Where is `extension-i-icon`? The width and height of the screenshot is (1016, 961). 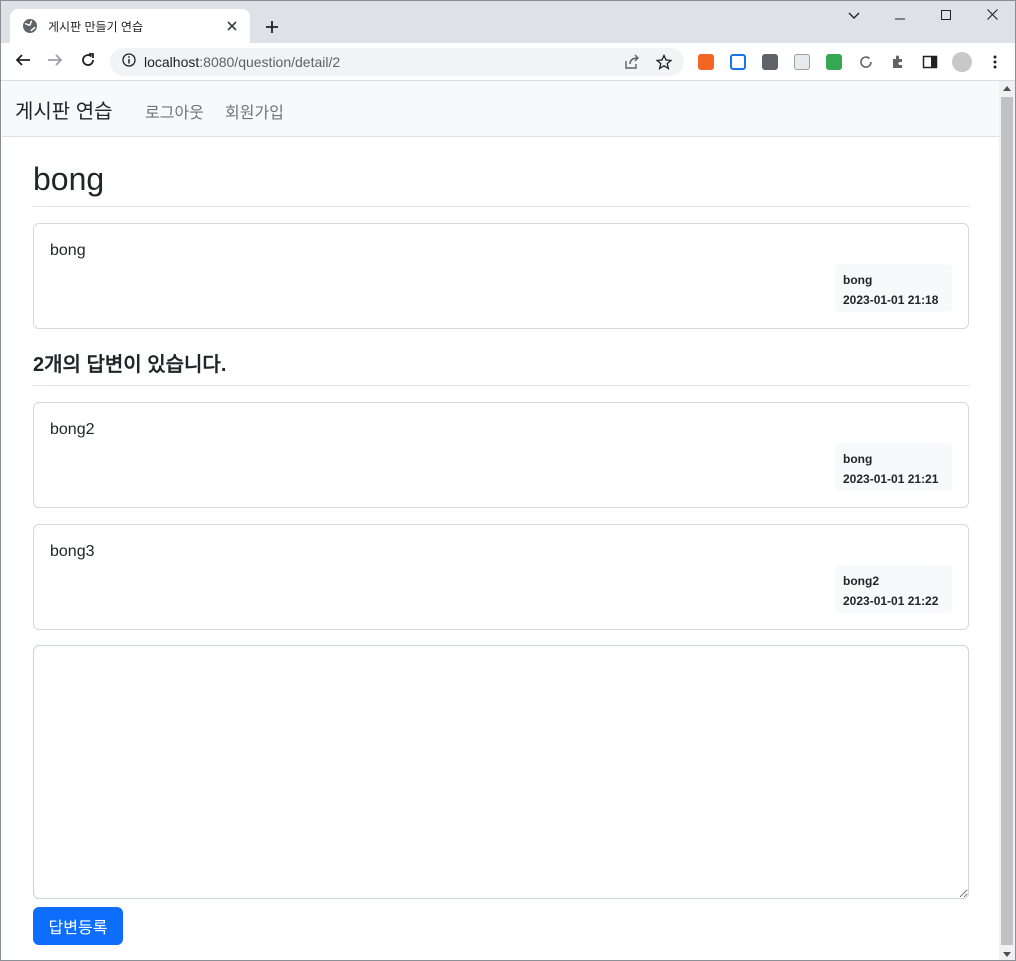
extension-i-icon is located at coordinates (770, 62).